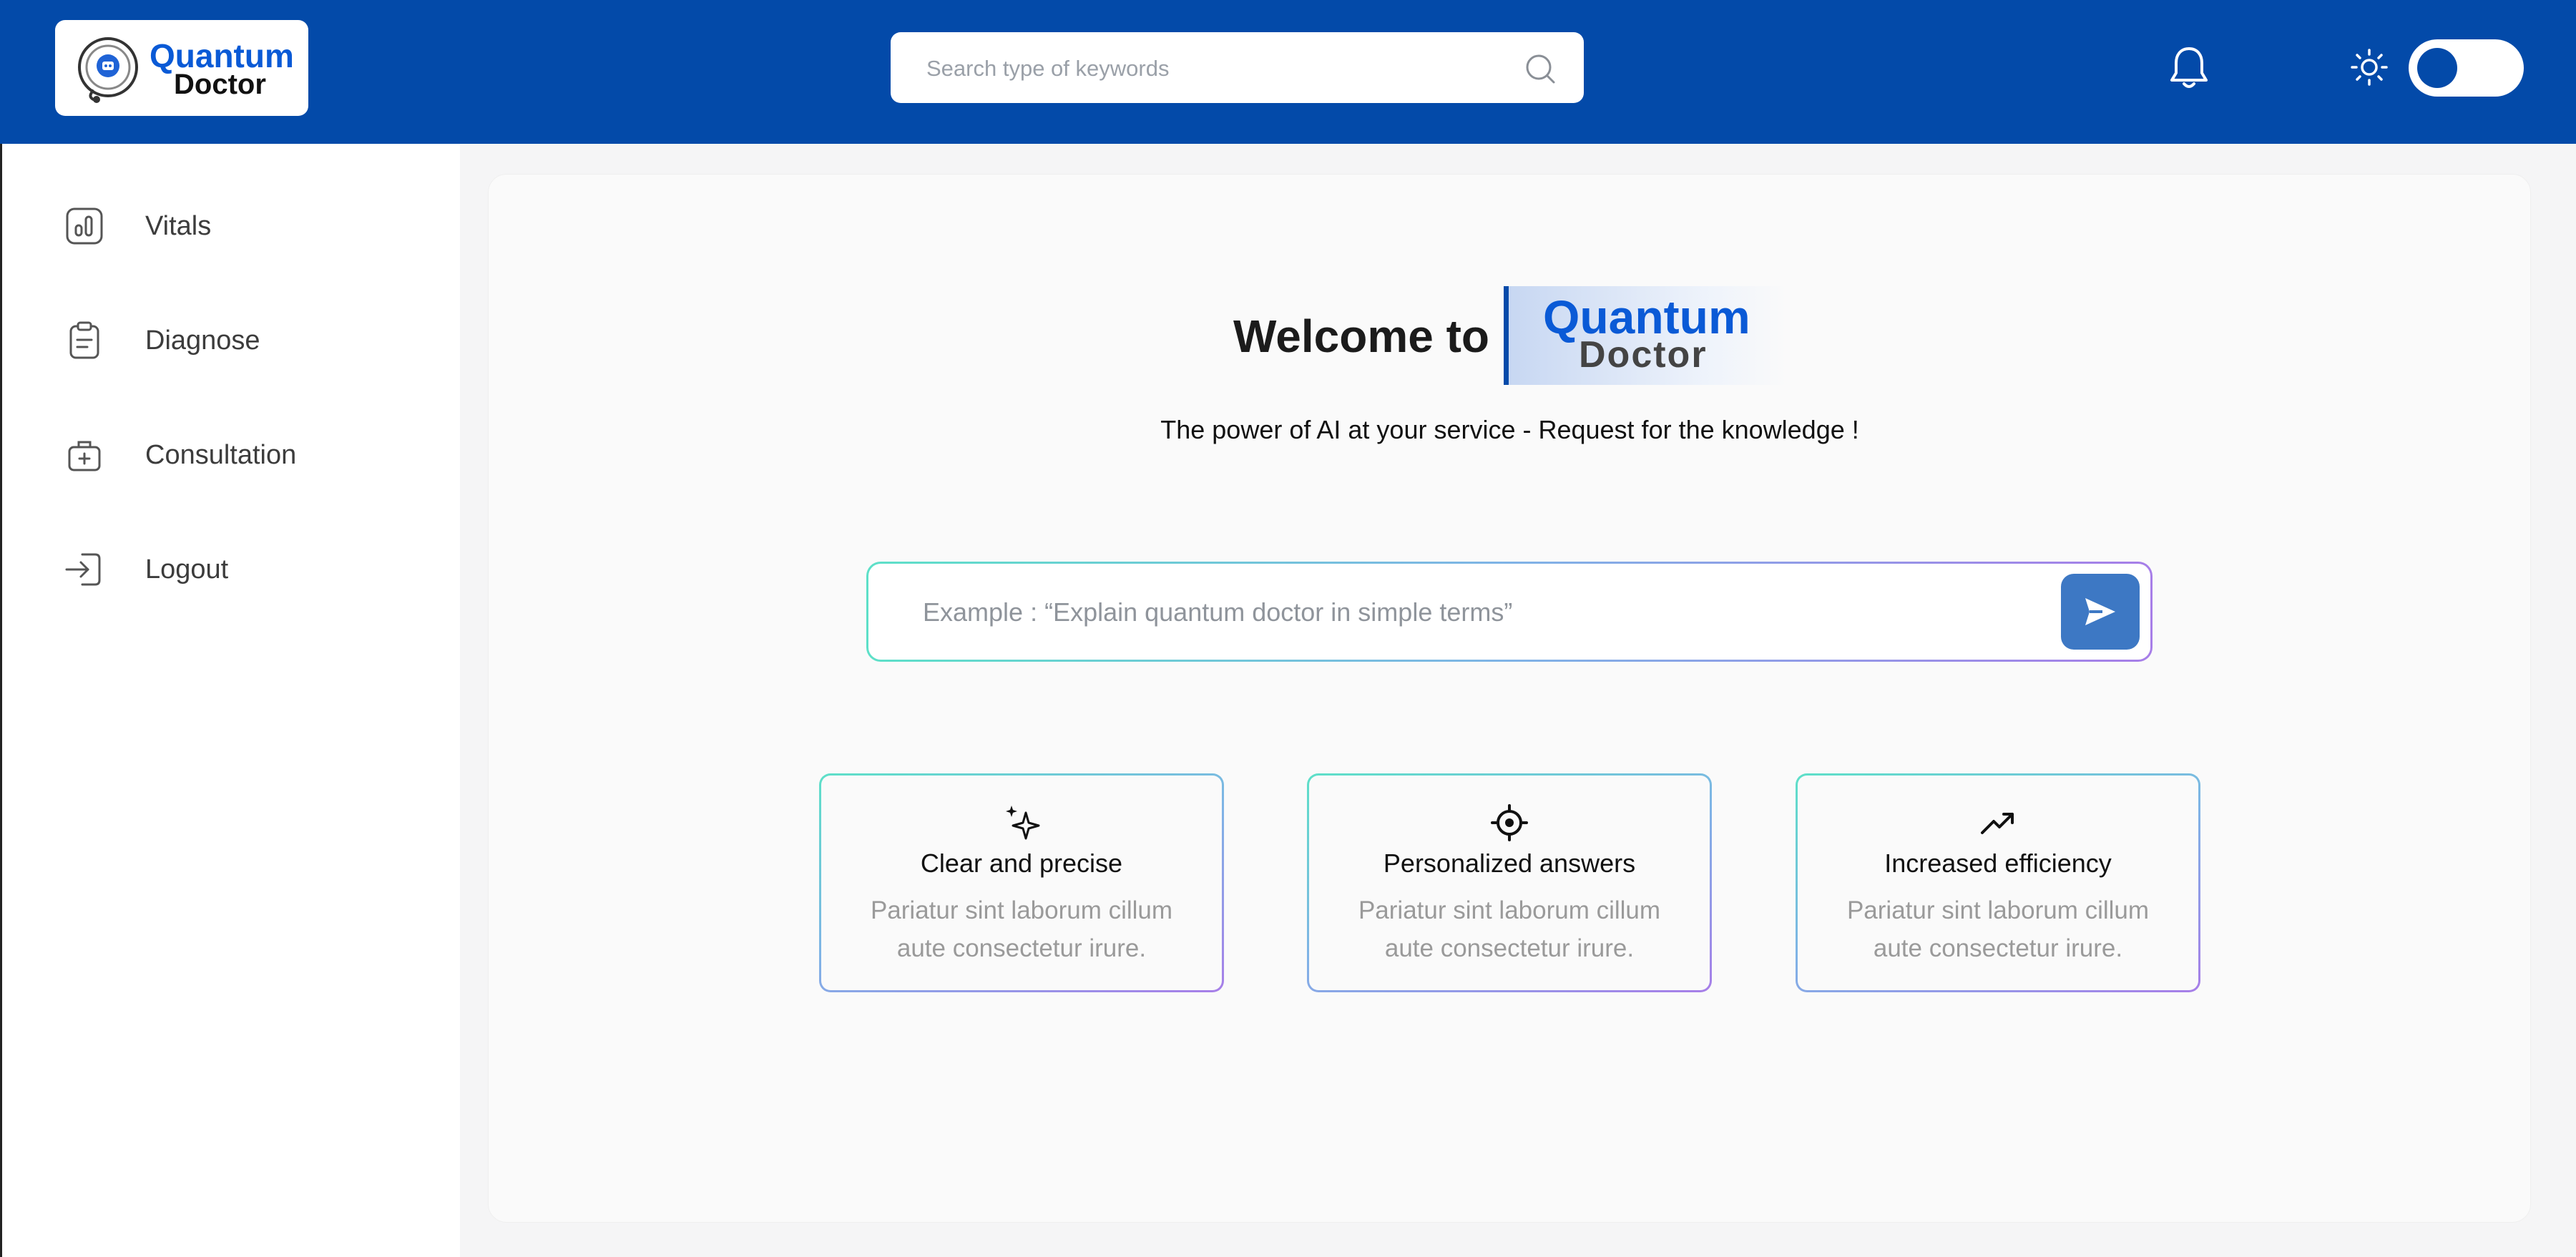 The width and height of the screenshot is (2576, 1257). I want to click on sidebar-item-label: Diagnose, so click(203, 340).